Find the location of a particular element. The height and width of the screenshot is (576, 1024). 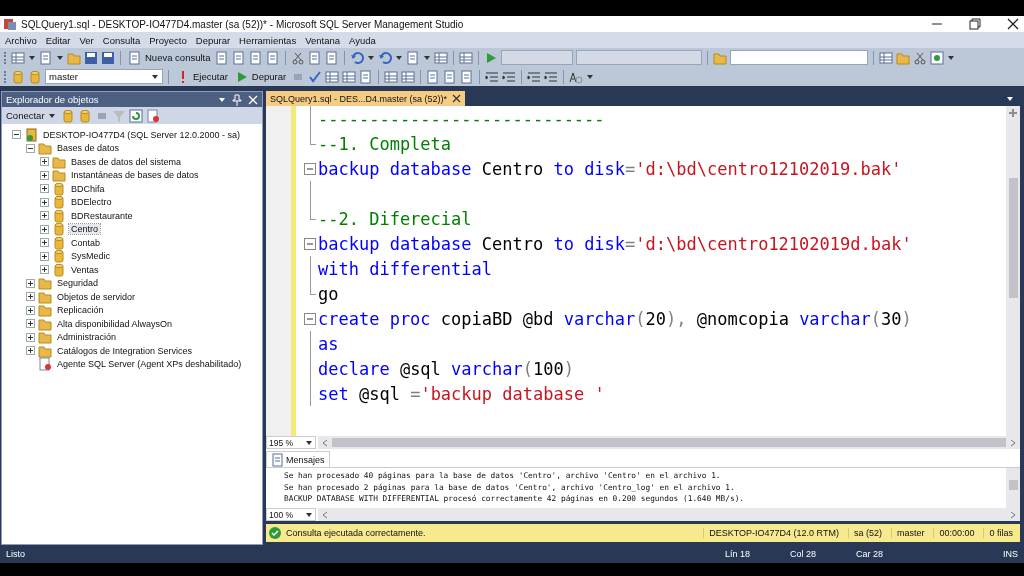

code-line: go is located at coordinates (328, 293).